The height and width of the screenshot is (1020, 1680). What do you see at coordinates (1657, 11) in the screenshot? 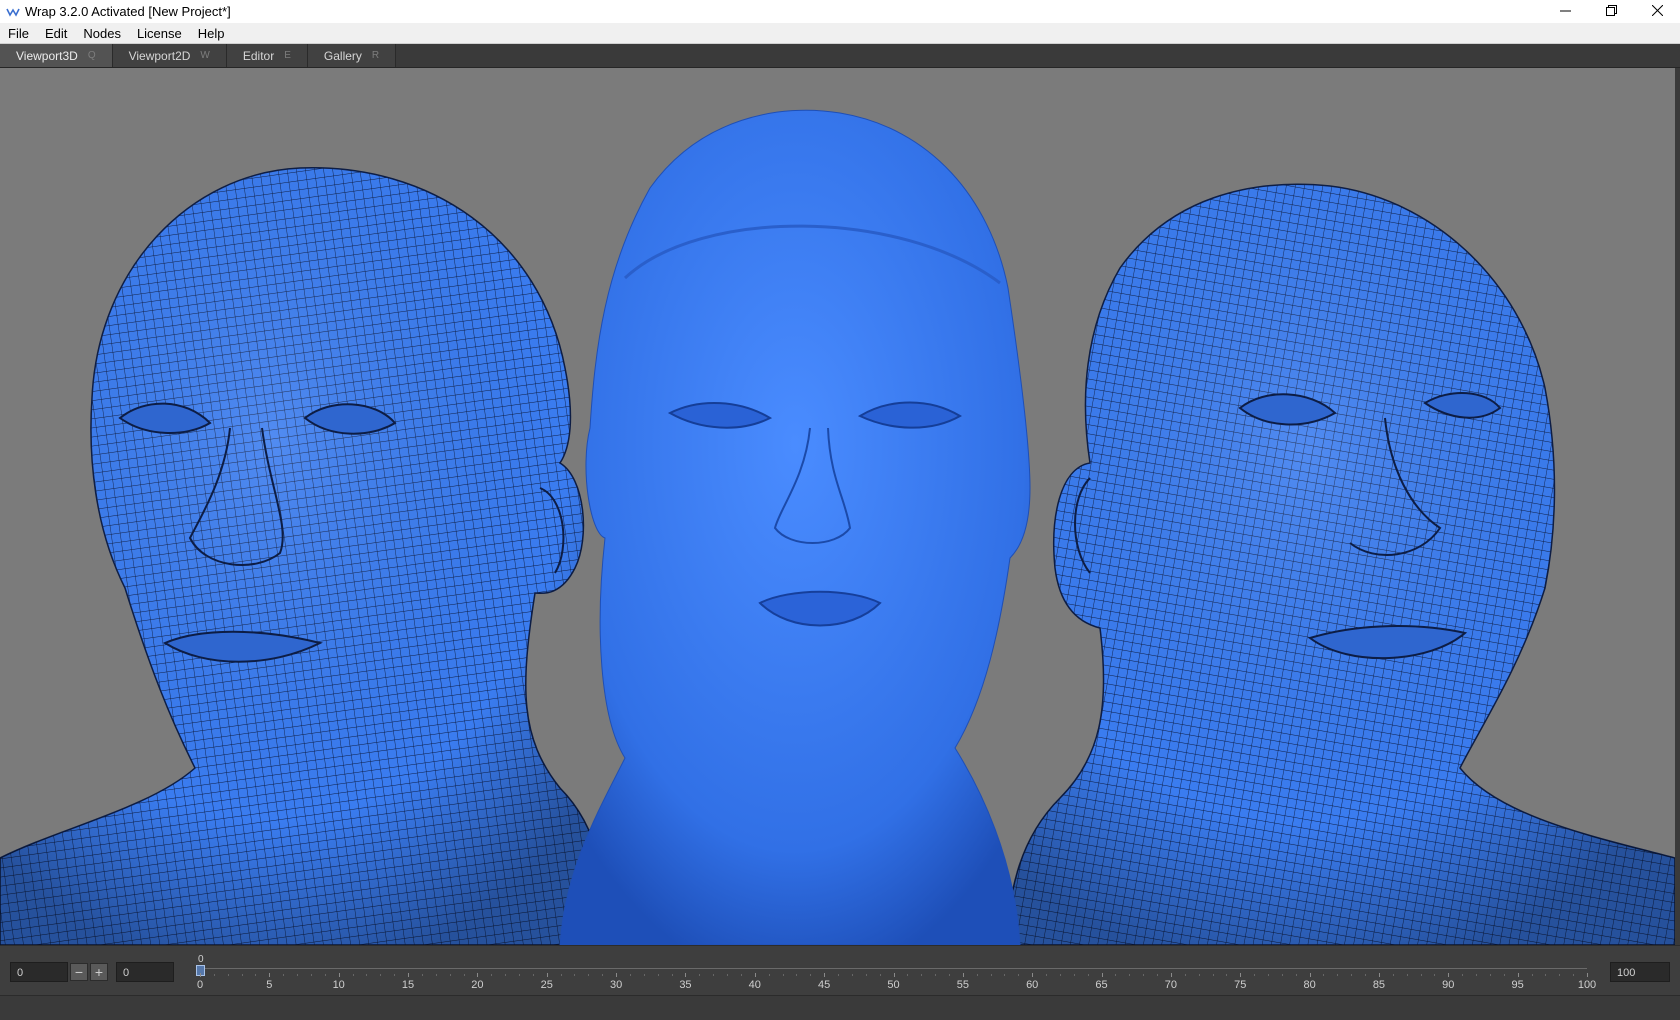
I see `close-button` at bounding box center [1657, 11].